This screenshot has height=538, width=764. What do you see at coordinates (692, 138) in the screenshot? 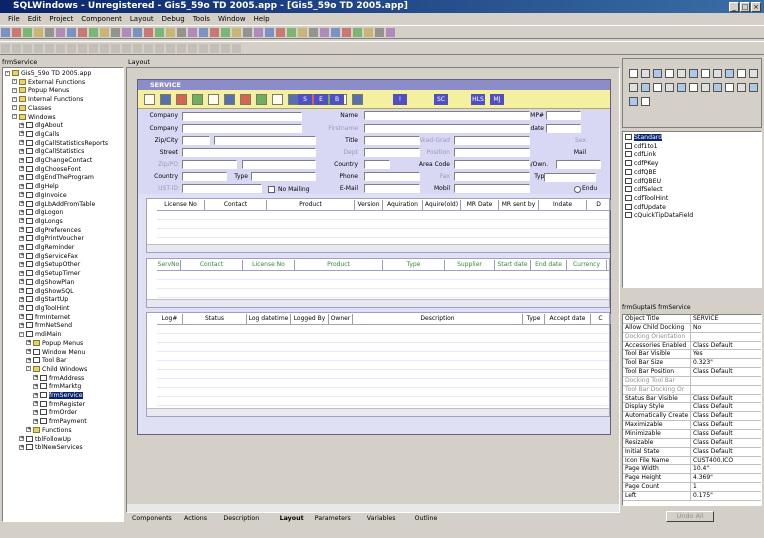
I see `class-list-item: Standard` at bounding box center [692, 138].